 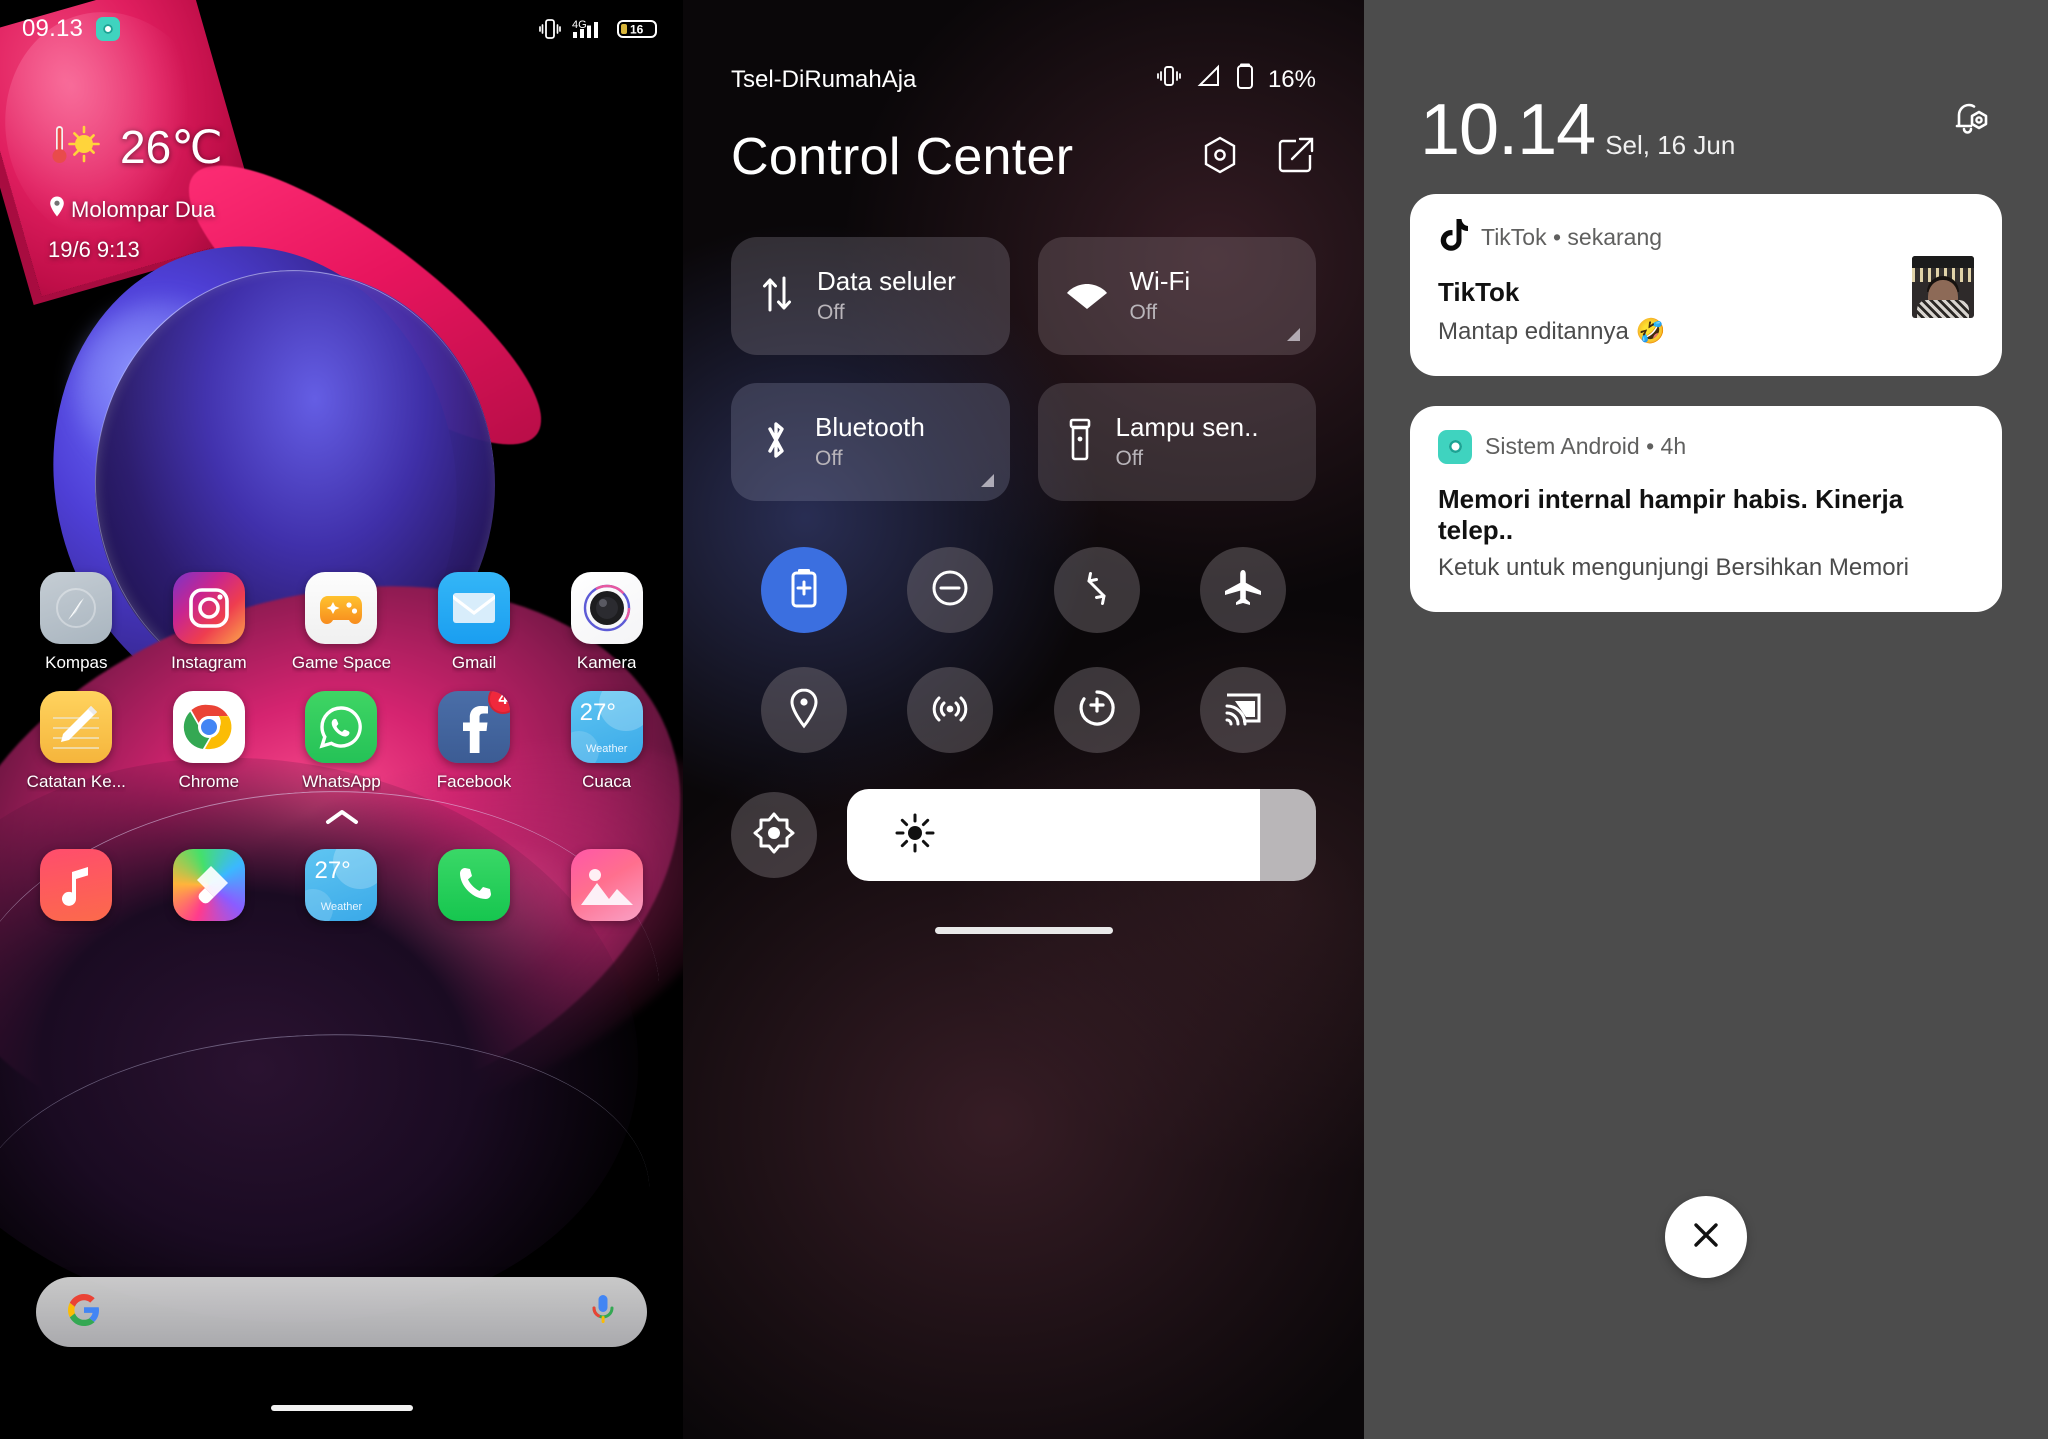 I want to click on mail-icon, so click(x=474, y=608).